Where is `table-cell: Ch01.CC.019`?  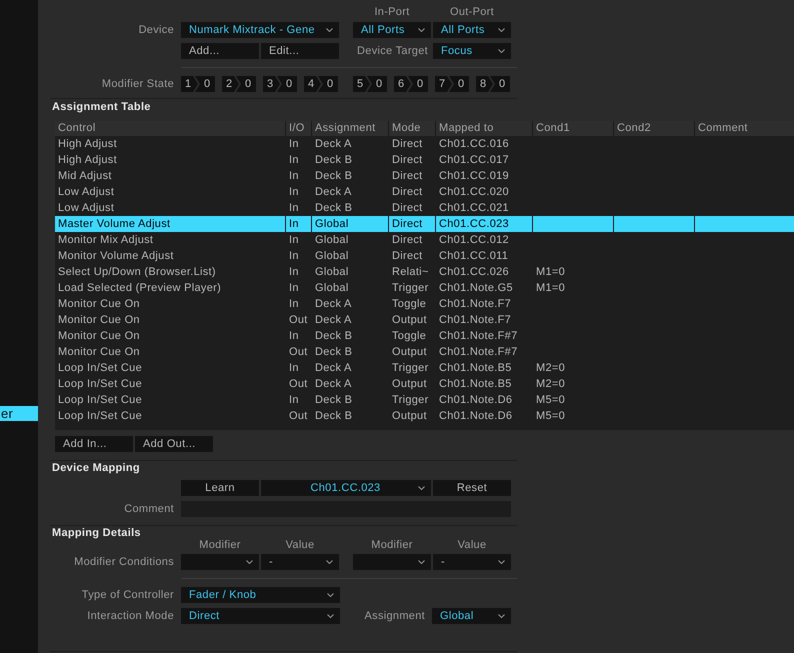
table-cell: Ch01.CC.019 is located at coordinates (483, 176).